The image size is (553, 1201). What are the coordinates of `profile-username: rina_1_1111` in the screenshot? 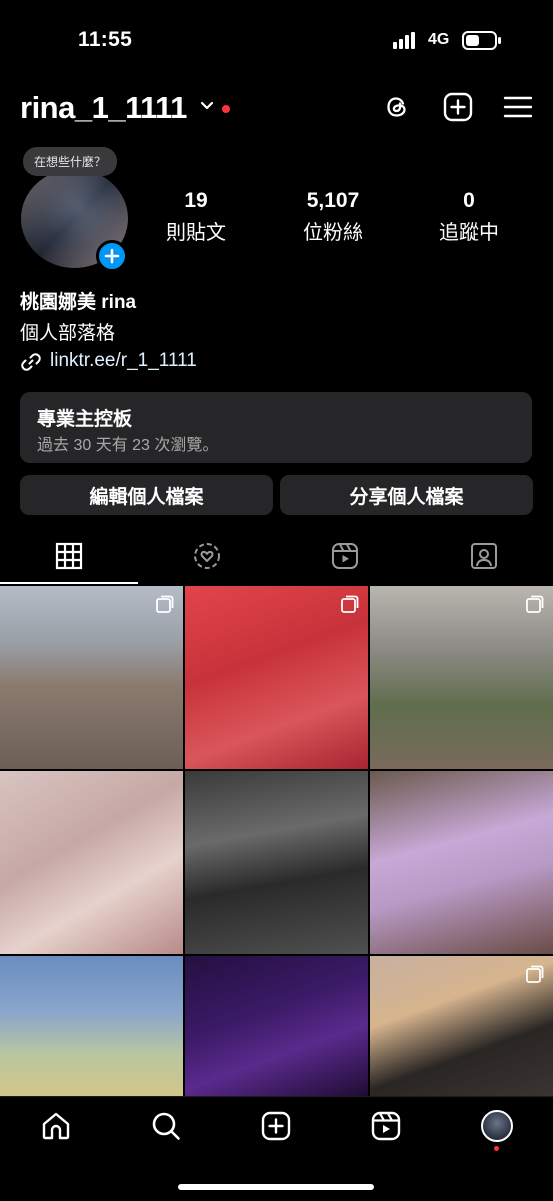 It's located at (103, 108).